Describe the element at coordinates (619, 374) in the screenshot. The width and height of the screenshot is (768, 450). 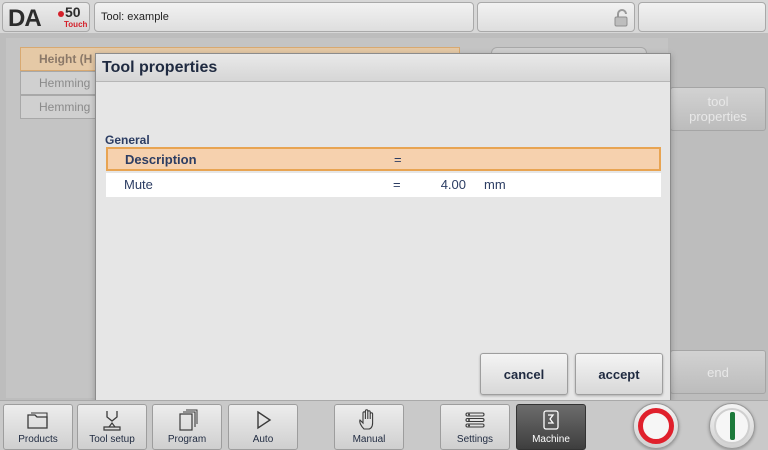
I see `accept-button: accept` at that location.